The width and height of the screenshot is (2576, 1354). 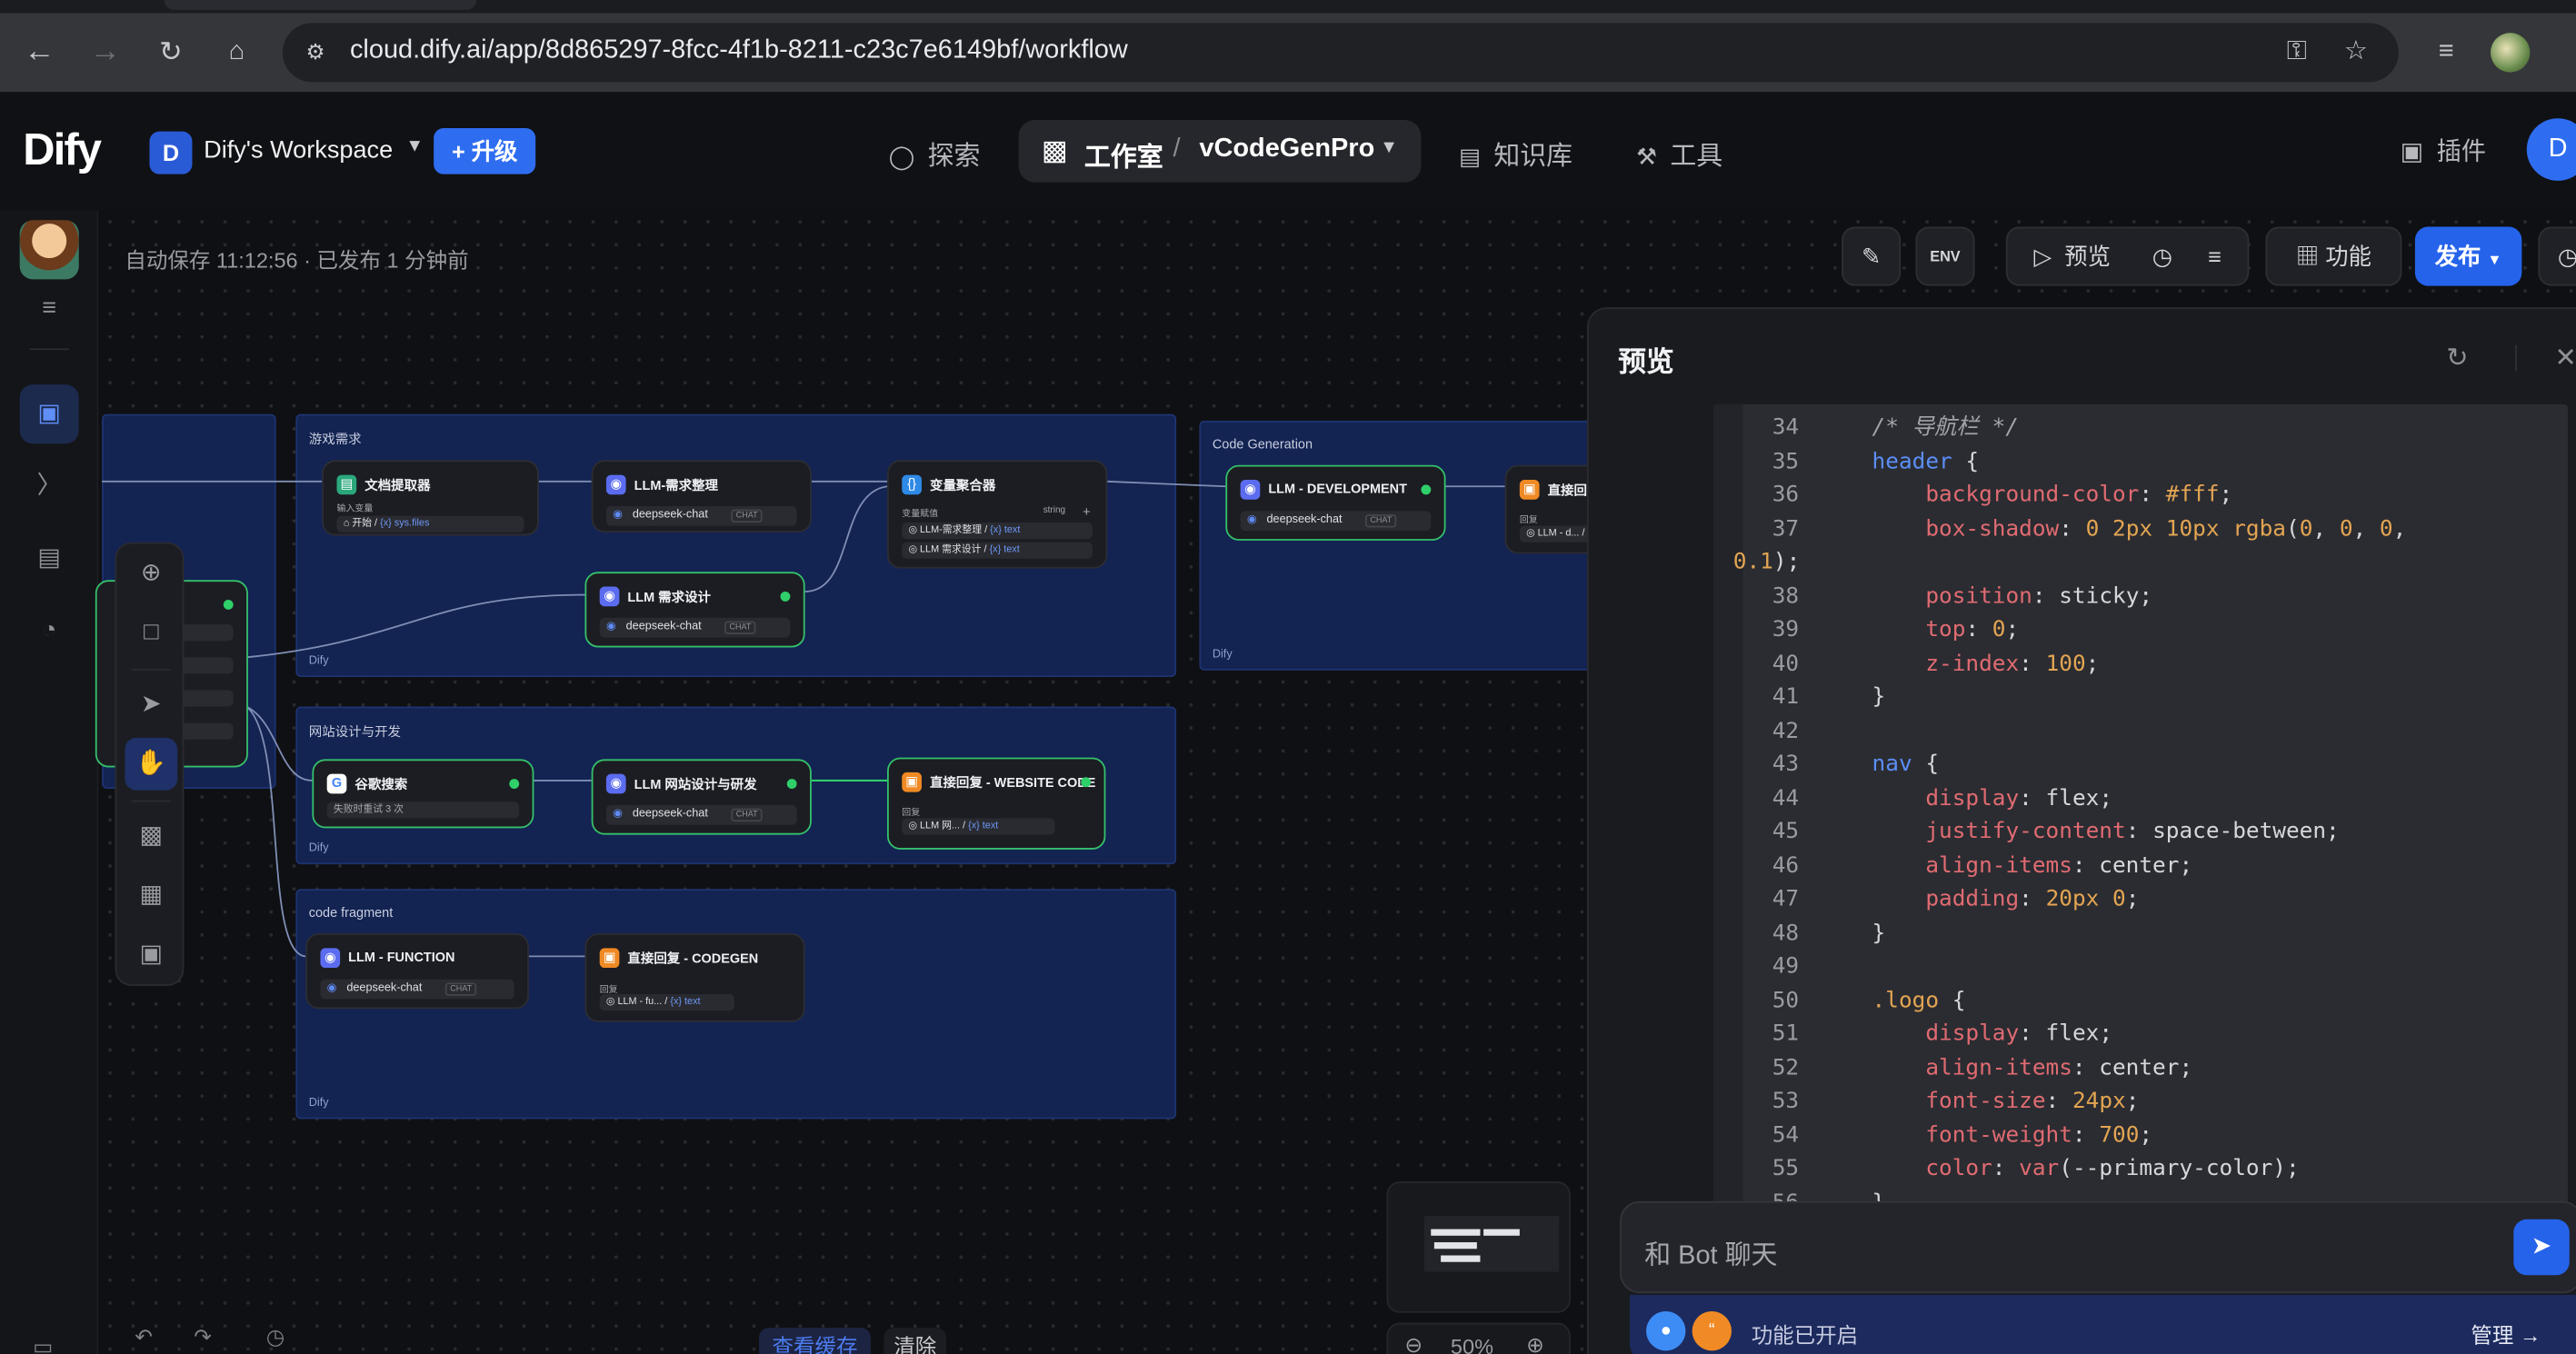 What do you see at coordinates (151, 705) in the screenshot?
I see `pointer-icon: ➤` at bounding box center [151, 705].